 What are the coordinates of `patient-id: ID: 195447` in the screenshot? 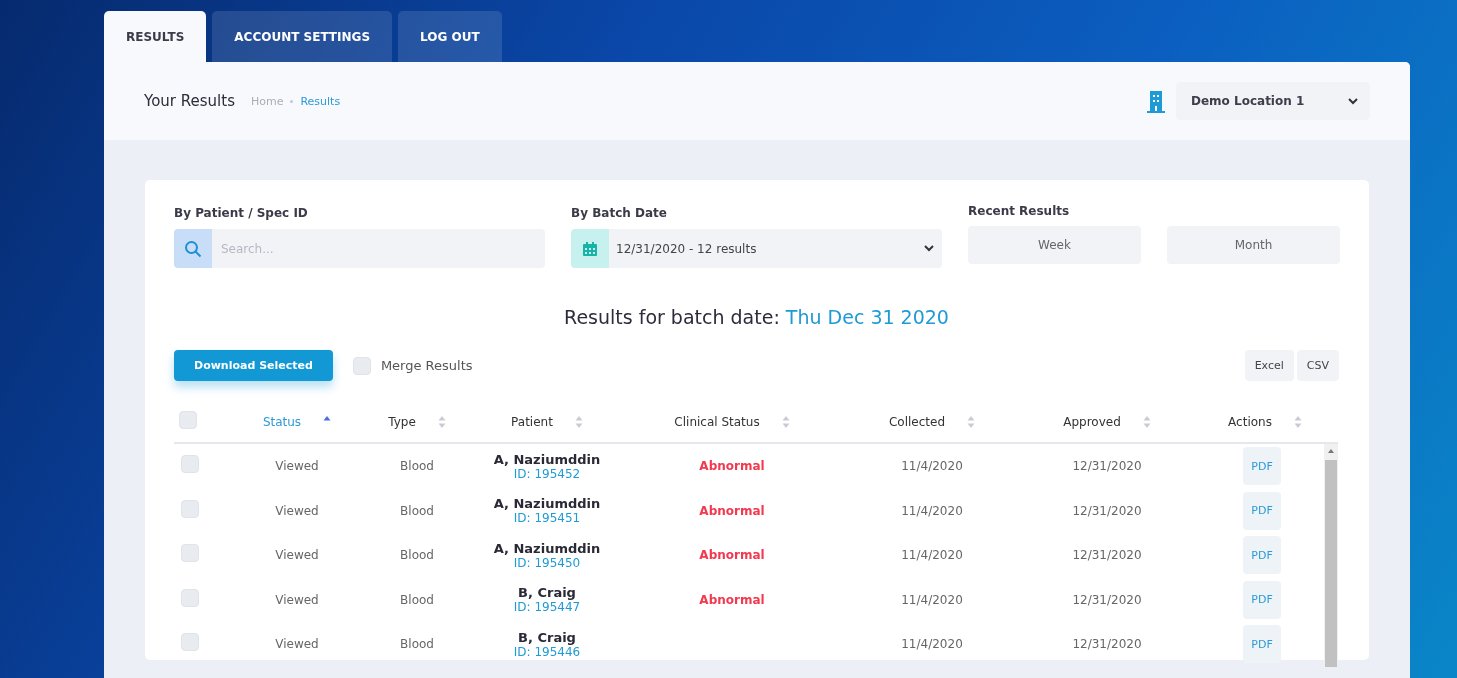 It's located at (547, 607).